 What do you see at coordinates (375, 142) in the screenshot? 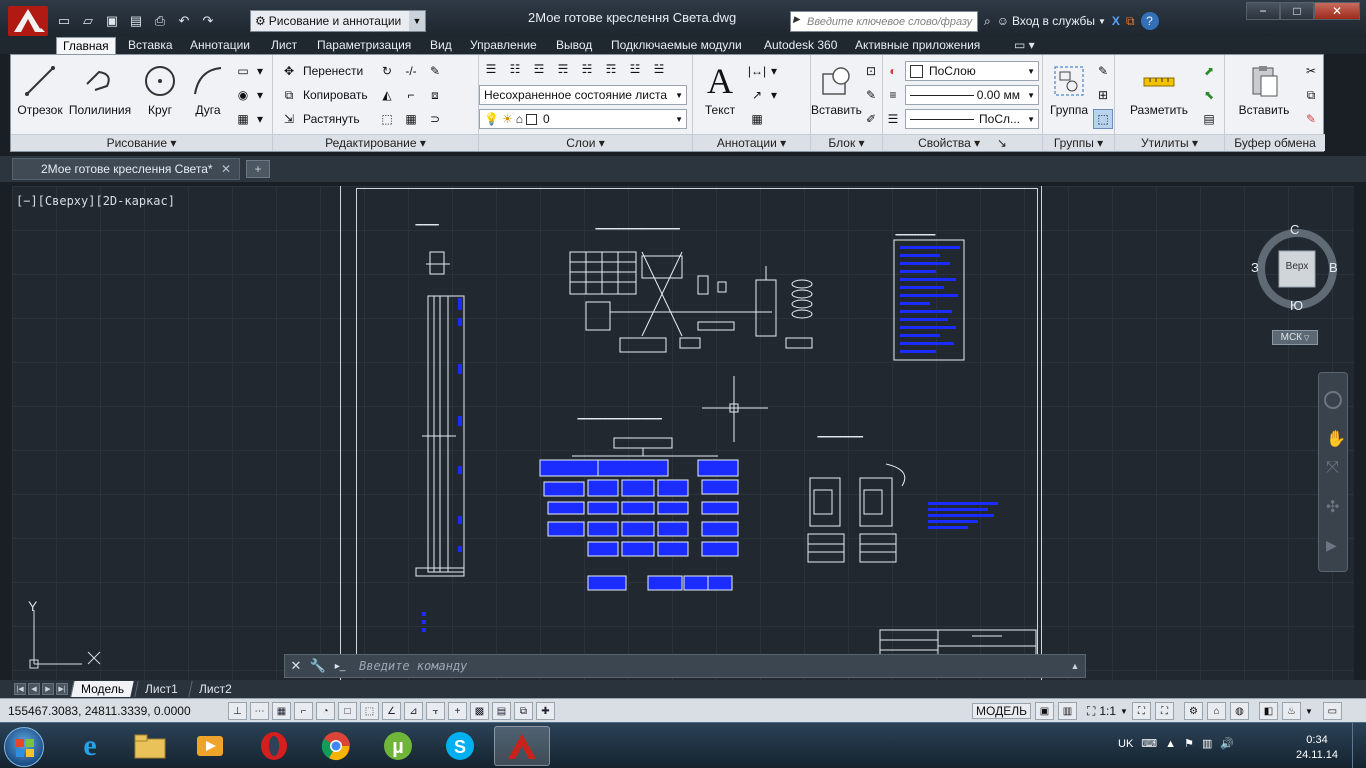
I see `panel-modify-label: Редактирование ▾` at bounding box center [375, 142].